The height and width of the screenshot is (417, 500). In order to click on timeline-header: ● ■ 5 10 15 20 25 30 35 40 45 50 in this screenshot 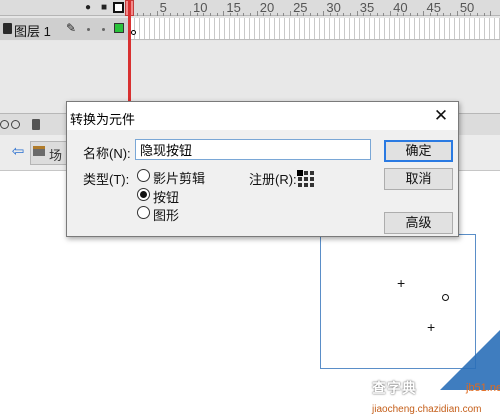, I will do `click(250, 8)`.